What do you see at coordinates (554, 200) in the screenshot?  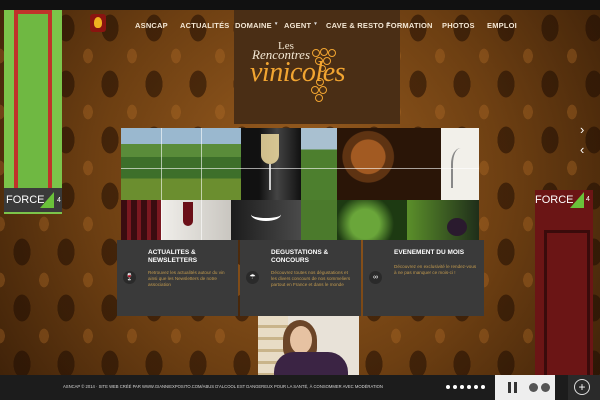 I see `right-banner-text: FORCE` at bounding box center [554, 200].